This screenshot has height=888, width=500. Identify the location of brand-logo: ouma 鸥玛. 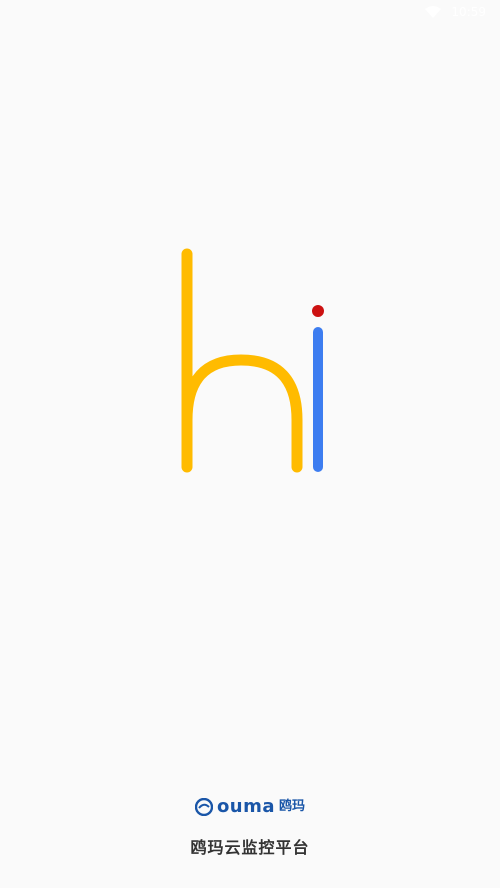
(250, 807).